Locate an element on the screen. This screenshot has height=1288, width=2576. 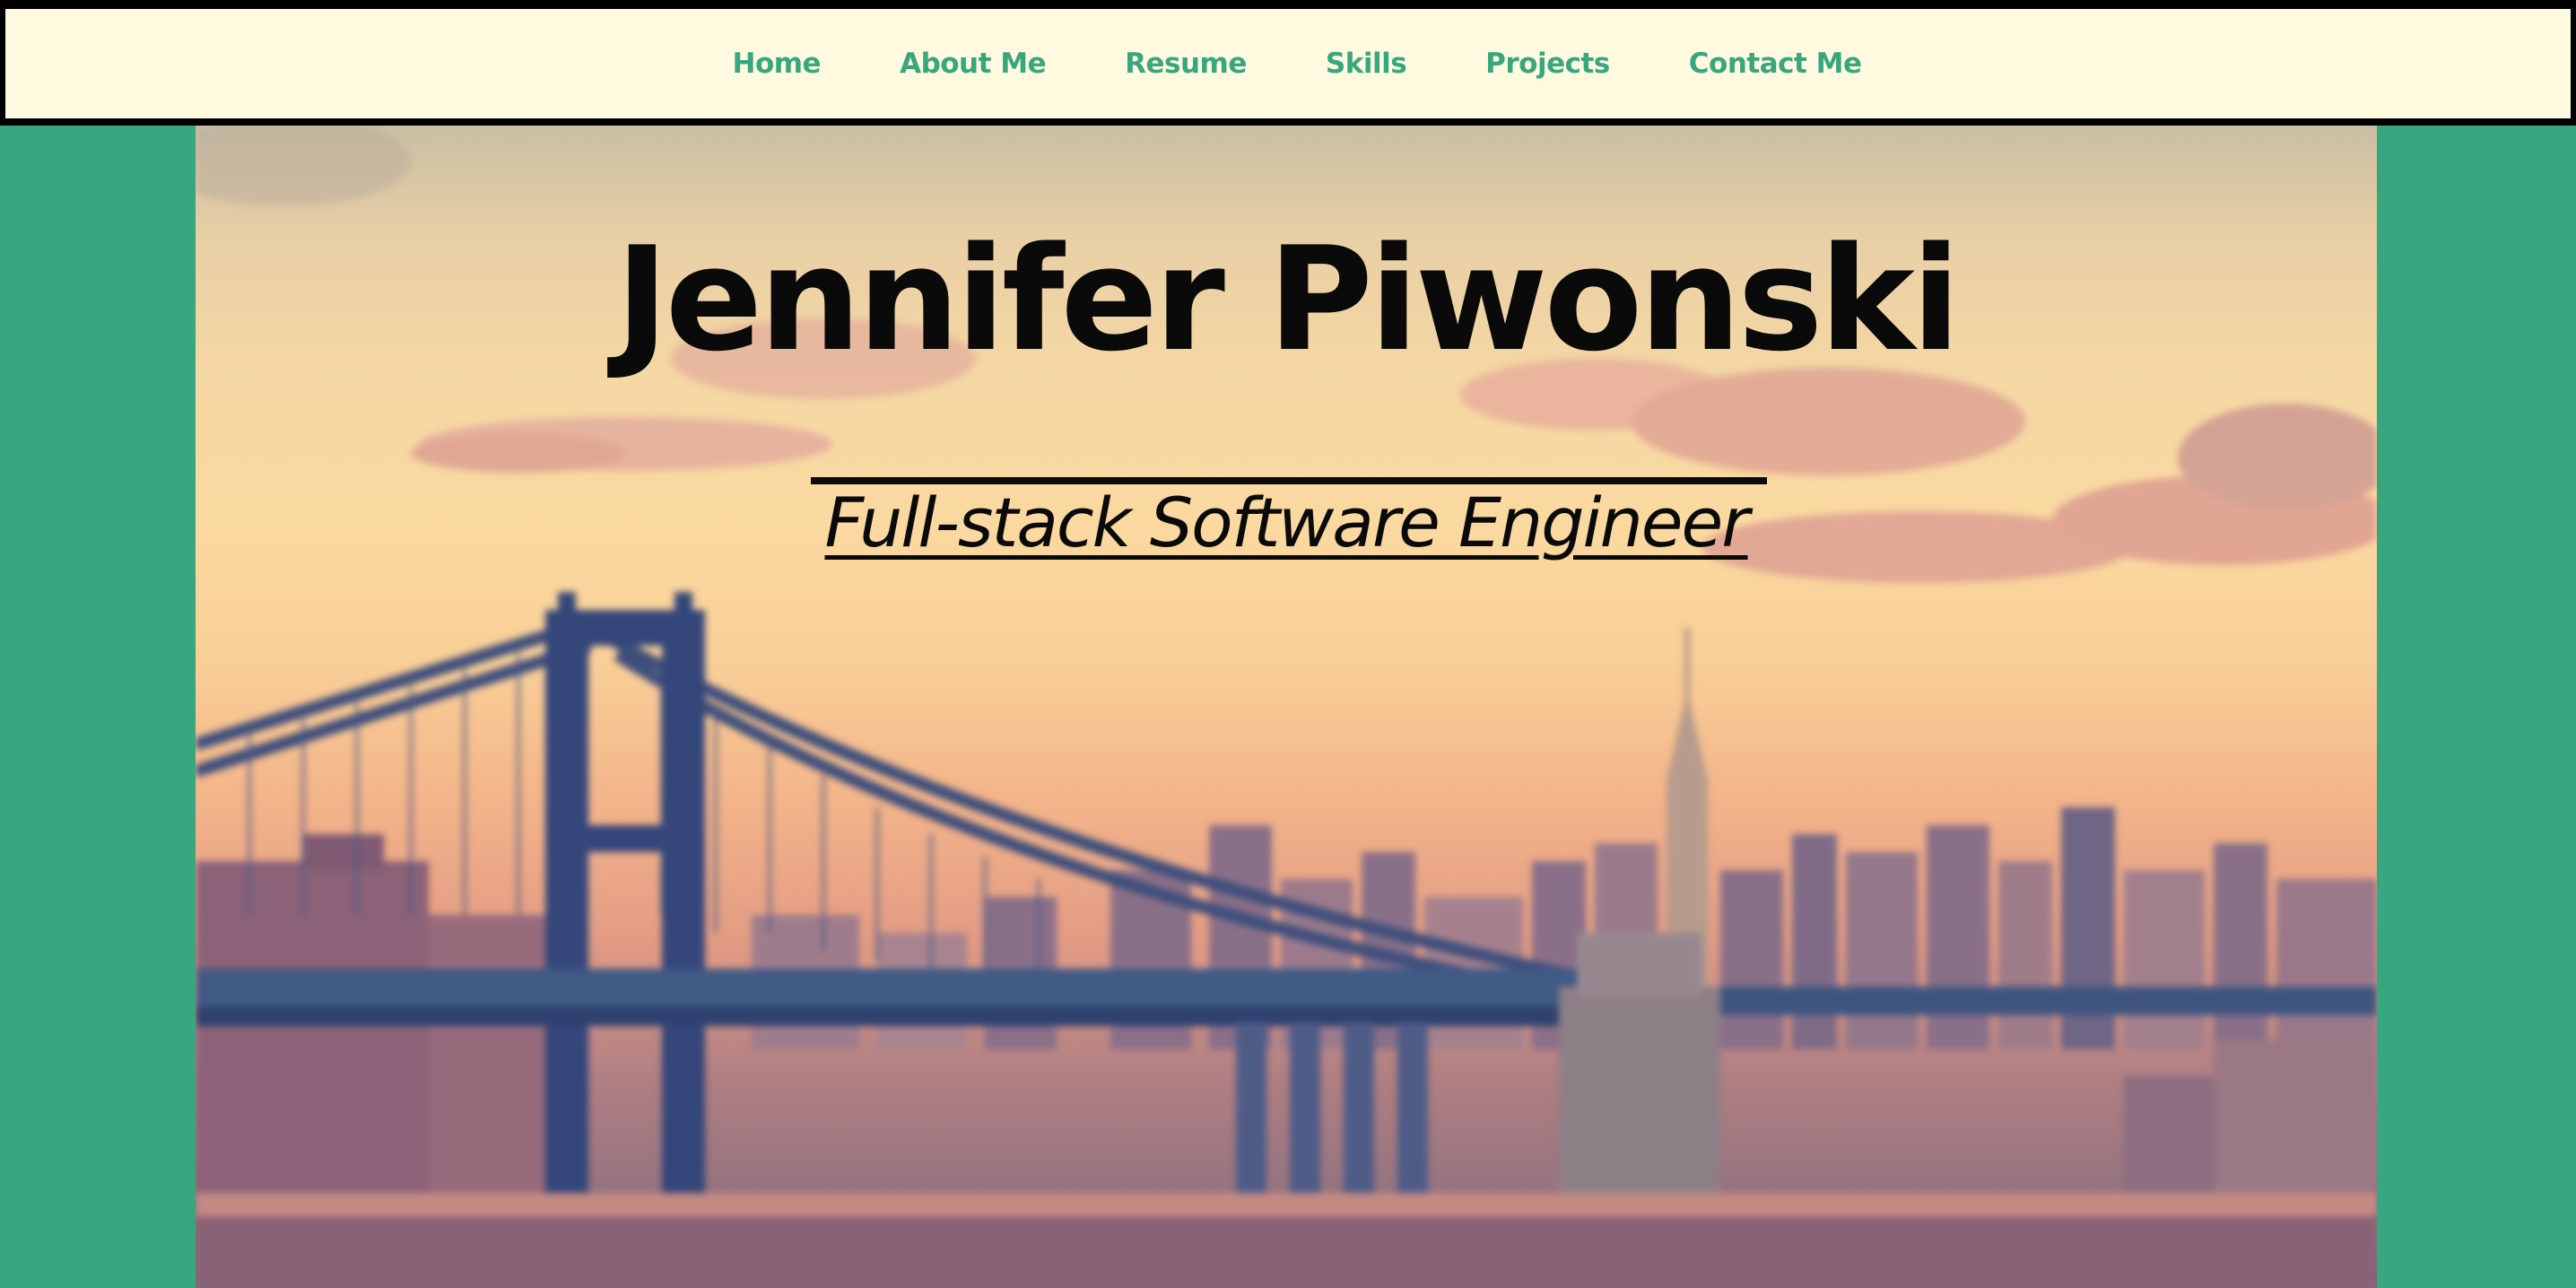
waterfront is located at coordinates (1286, 1252).